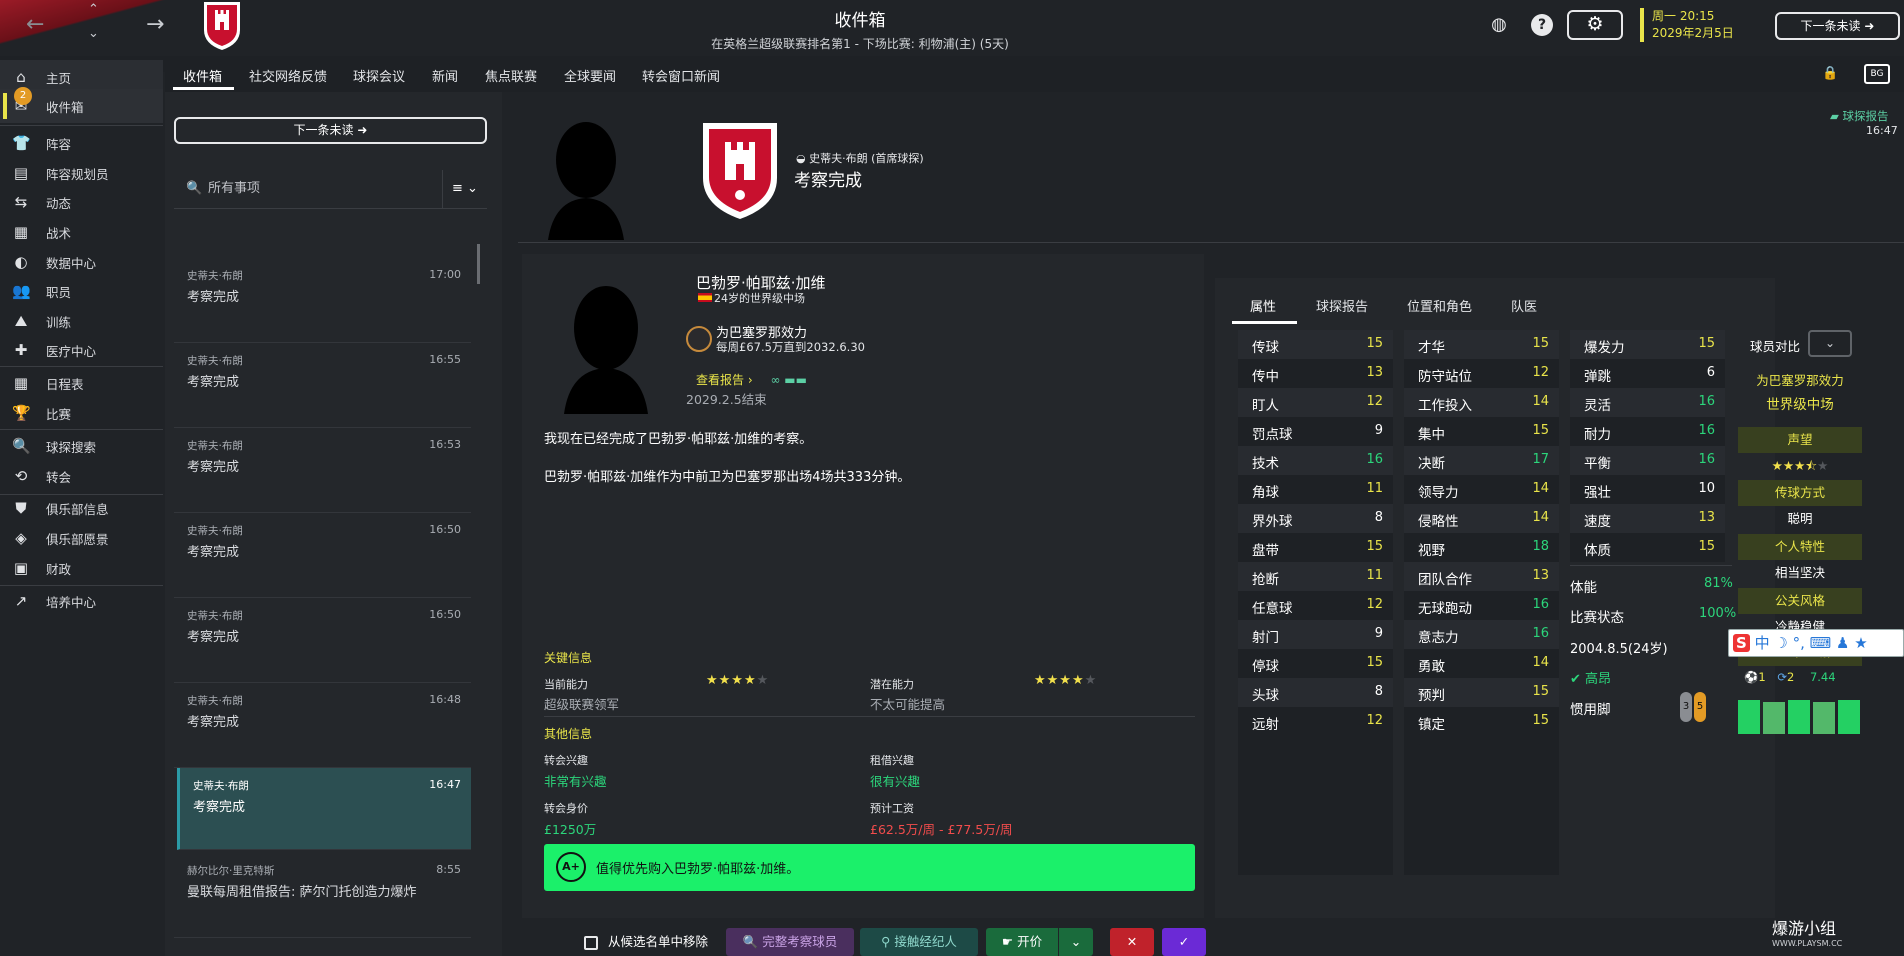  What do you see at coordinates (1647, 489) in the screenshot?
I see `attribute-row: 强壮 10` at bounding box center [1647, 489].